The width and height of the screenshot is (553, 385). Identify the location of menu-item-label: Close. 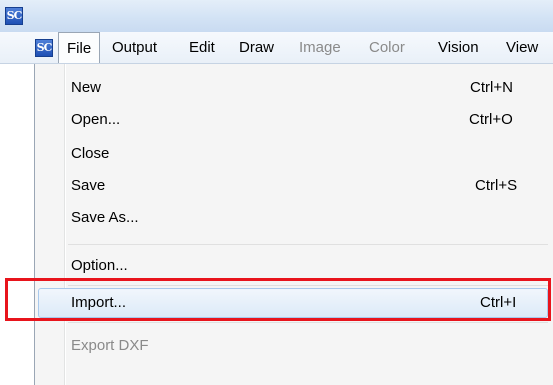
(90, 153).